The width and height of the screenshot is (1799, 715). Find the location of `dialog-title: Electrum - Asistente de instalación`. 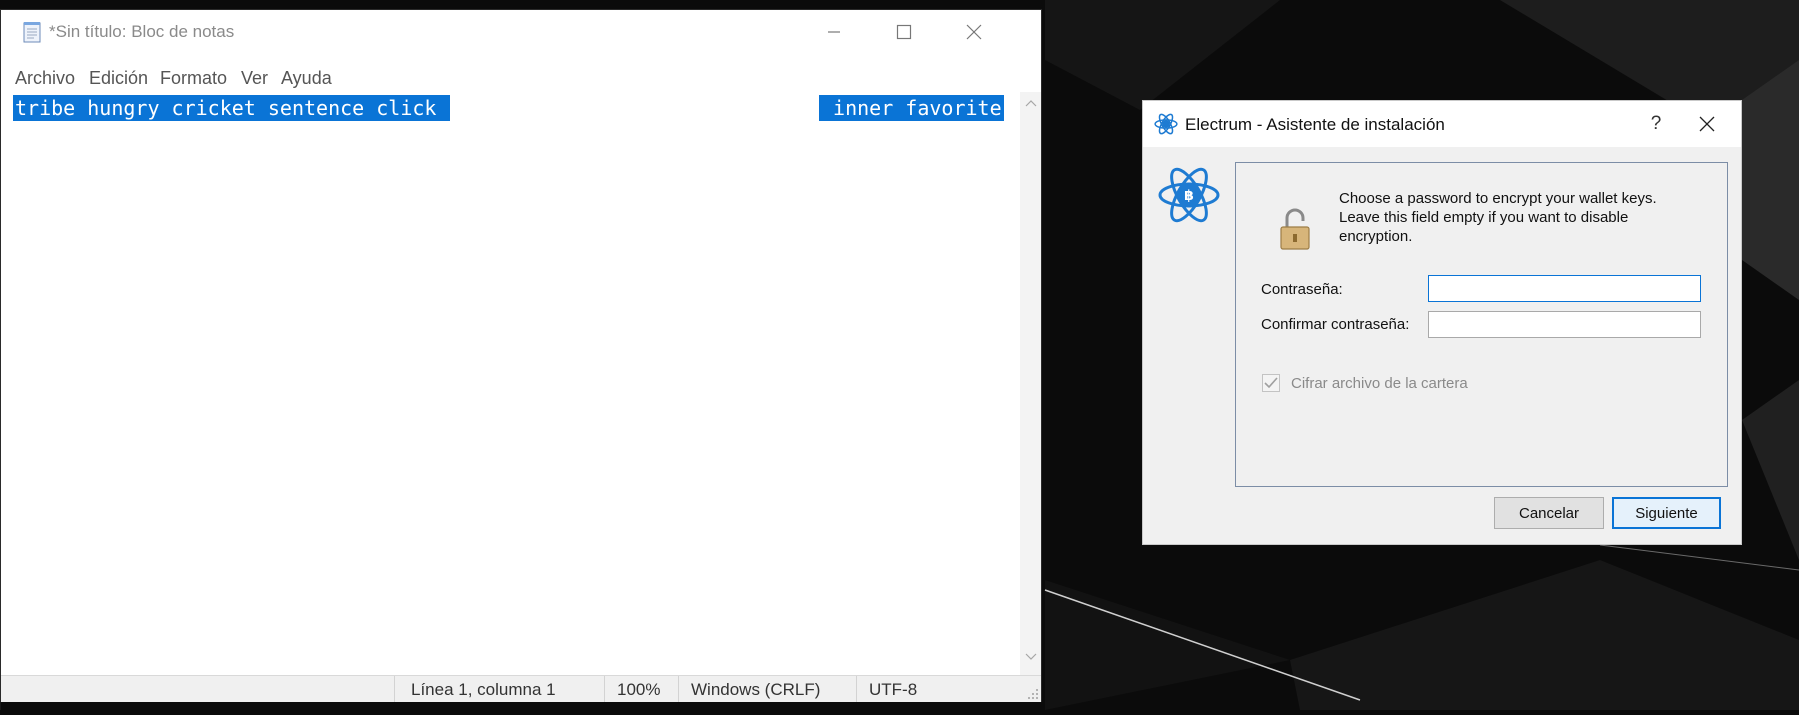

dialog-title: Electrum - Asistente de instalación is located at coordinates (1315, 124).